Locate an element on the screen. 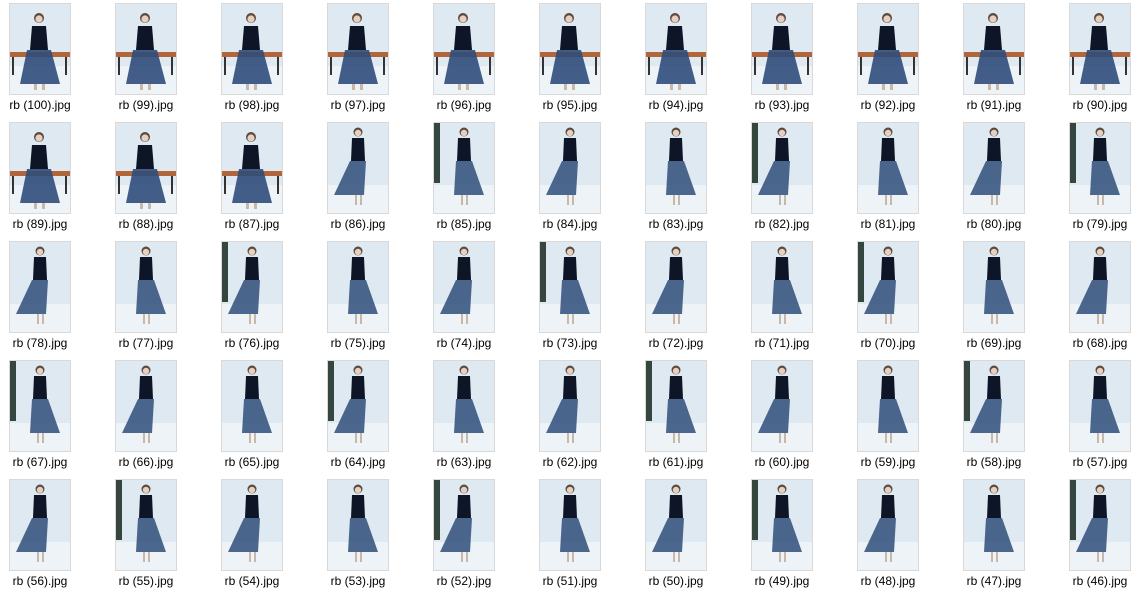 This screenshot has width=1145, height=593. file-item: rb (86).jpg is located at coordinates (369, 177).